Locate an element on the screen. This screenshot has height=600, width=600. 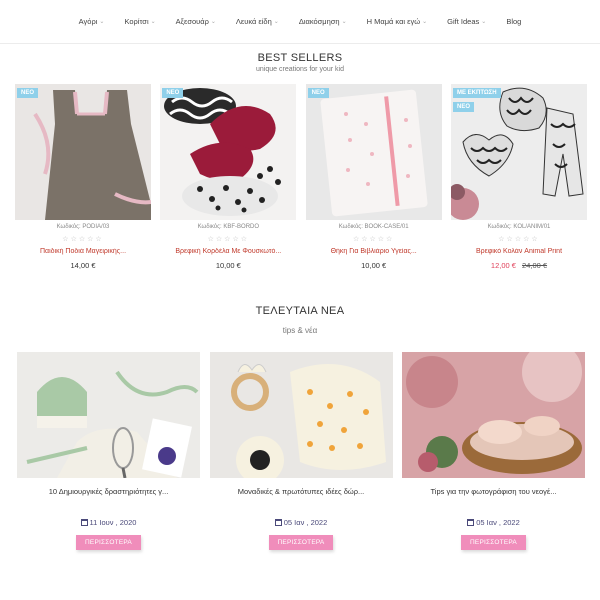
headbands-image is located at coordinates (228, 152).